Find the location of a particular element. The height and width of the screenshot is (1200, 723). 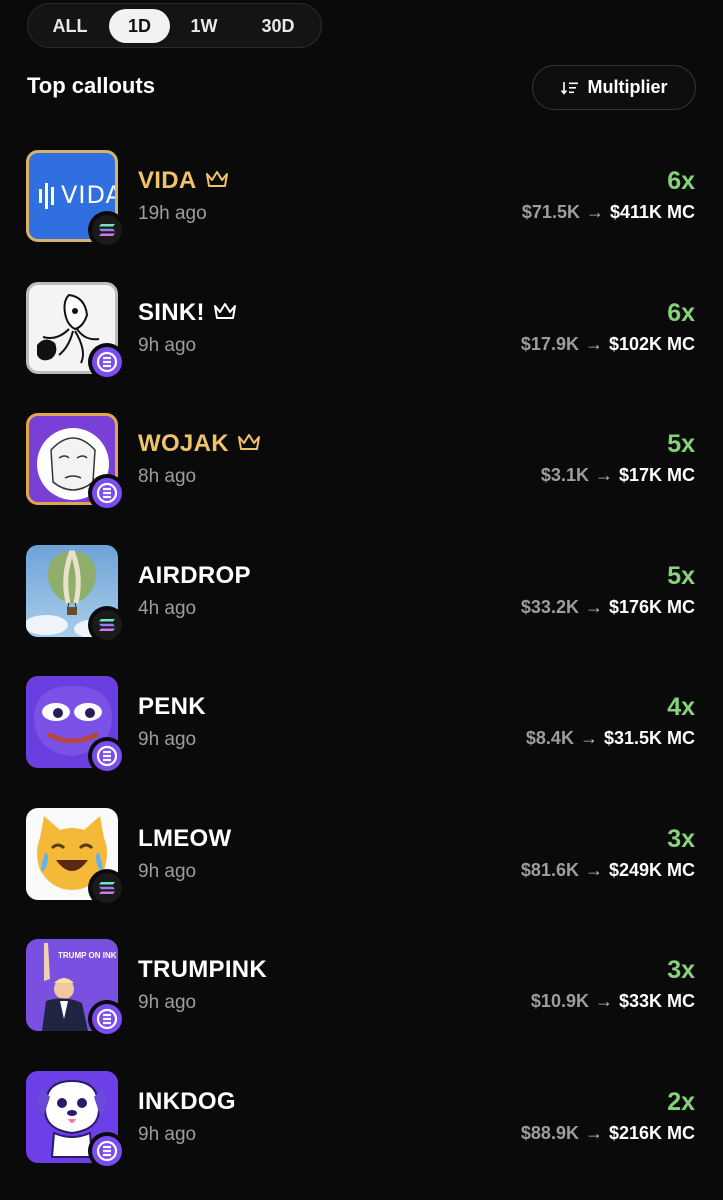

mc-to: $33K MC is located at coordinates (656, 1001).